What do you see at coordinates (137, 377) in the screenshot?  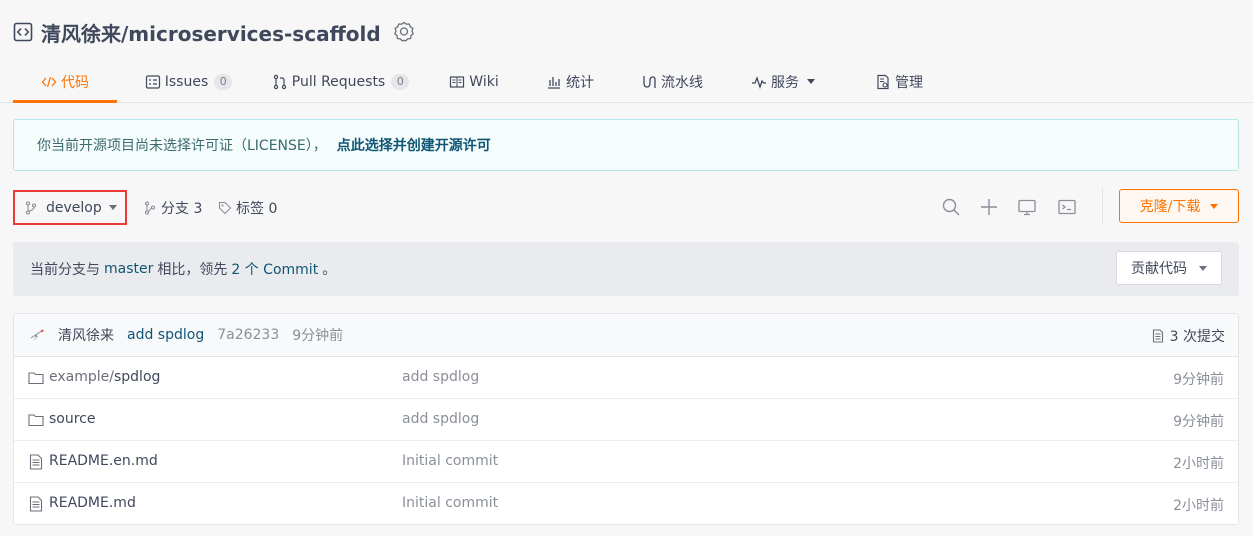 I see `path-name: spdlog` at bounding box center [137, 377].